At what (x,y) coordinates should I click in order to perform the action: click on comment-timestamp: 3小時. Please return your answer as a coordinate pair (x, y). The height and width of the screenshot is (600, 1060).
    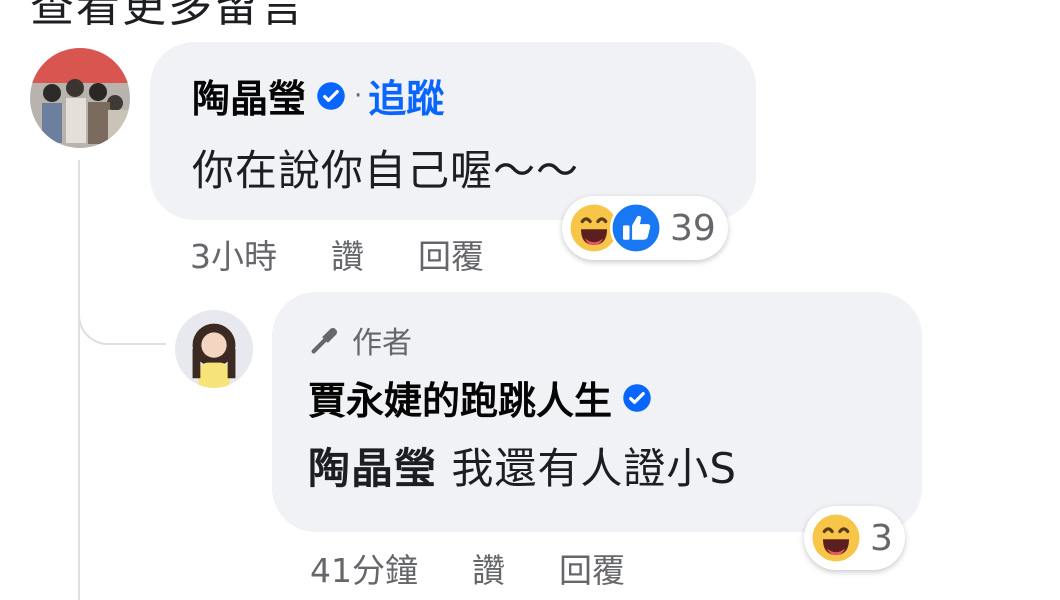
    Looking at the image, I should click on (233, 254).